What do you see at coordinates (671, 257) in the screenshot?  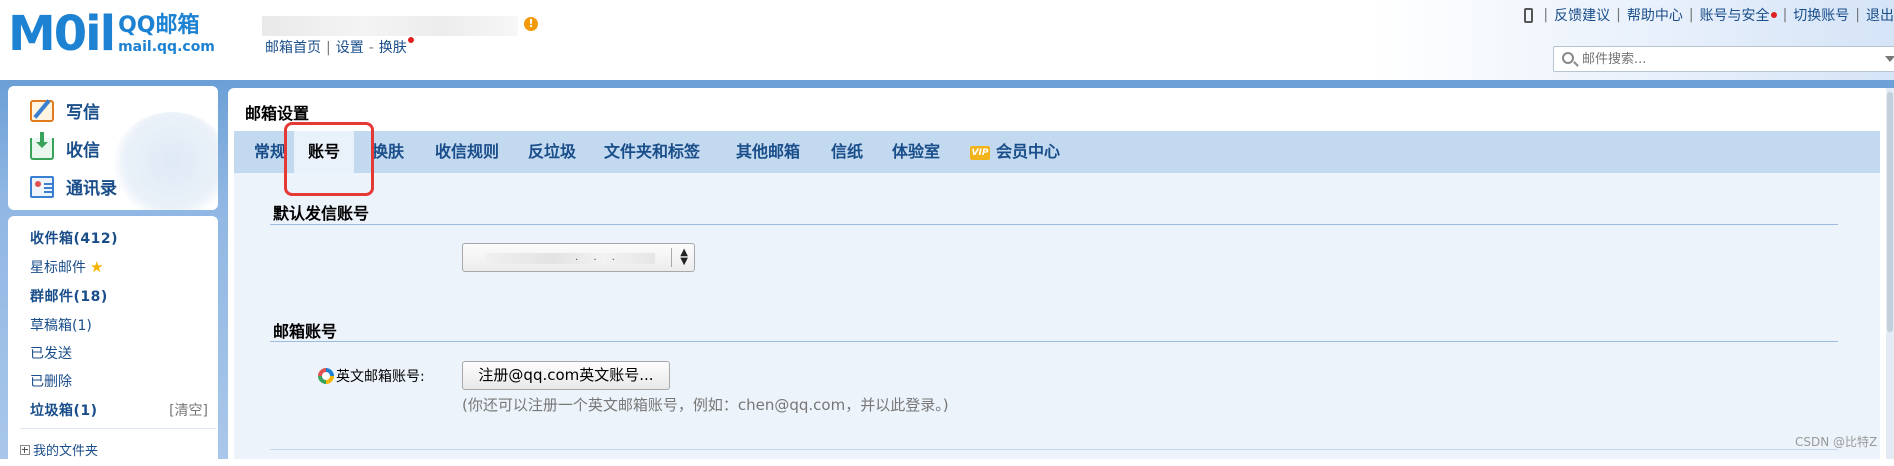 I see `select-separator` at bounding box center [671, 257].